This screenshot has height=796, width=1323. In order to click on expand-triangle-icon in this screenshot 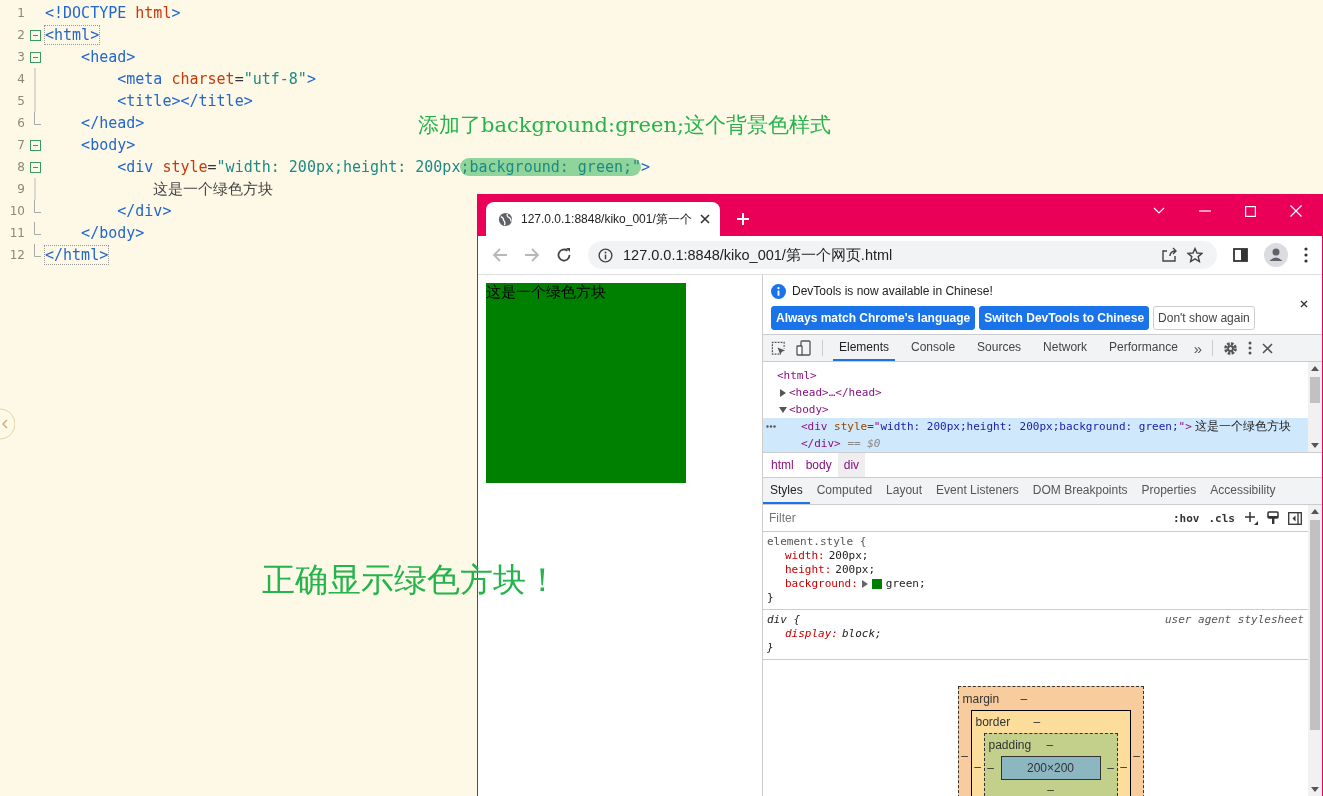, I will do `click(864, 584)`.